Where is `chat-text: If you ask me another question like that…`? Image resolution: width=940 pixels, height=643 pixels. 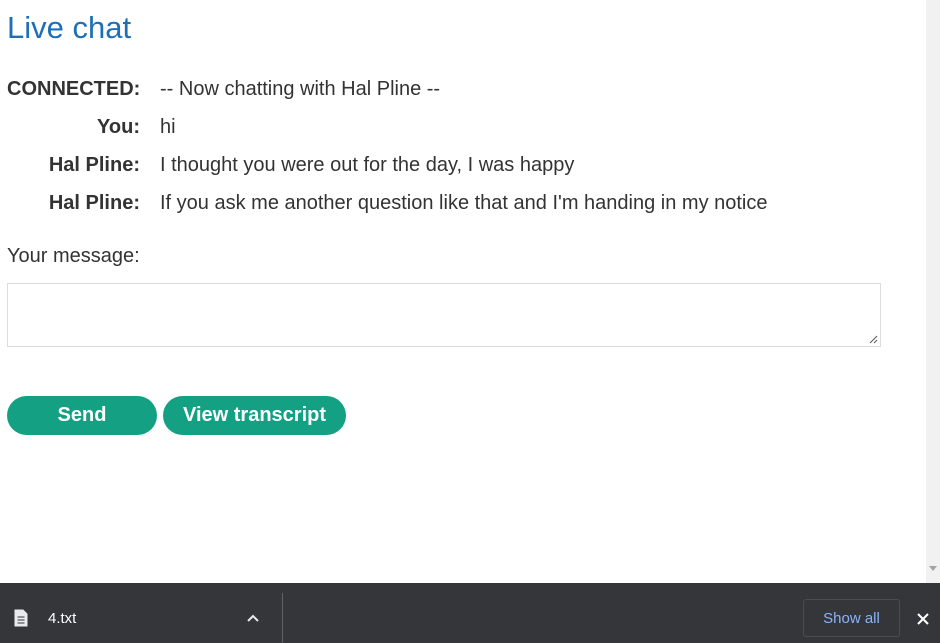 chat-text: If you ask me another question like that… is located at coordinates (464, 202).